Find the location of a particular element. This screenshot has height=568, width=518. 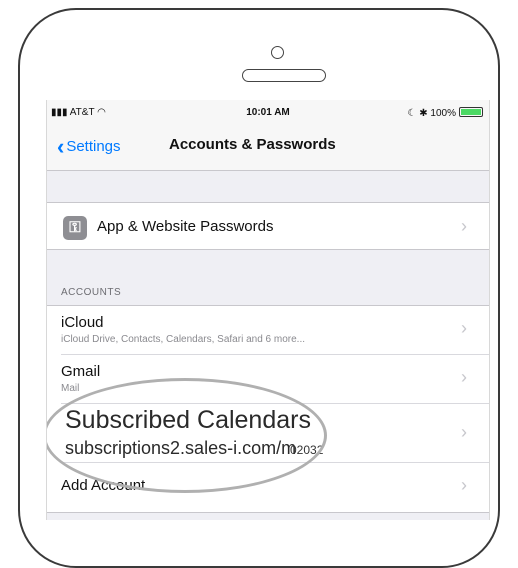

chevron-left-icon: ‹ is located at coordinates (61, 146).